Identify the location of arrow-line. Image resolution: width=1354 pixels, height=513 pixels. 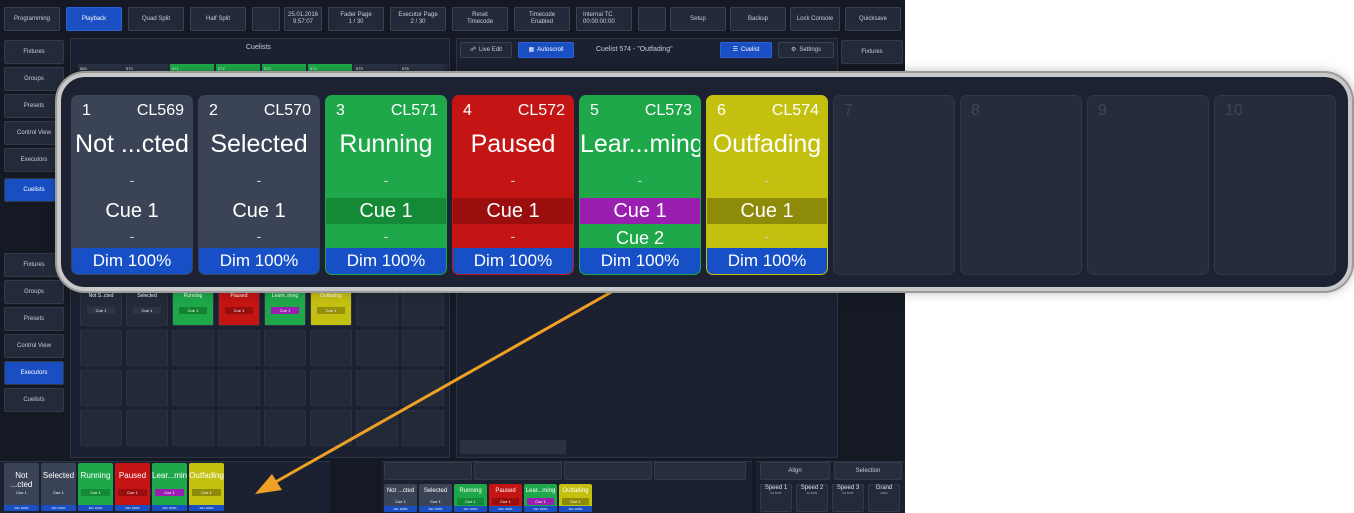
(447, 385).